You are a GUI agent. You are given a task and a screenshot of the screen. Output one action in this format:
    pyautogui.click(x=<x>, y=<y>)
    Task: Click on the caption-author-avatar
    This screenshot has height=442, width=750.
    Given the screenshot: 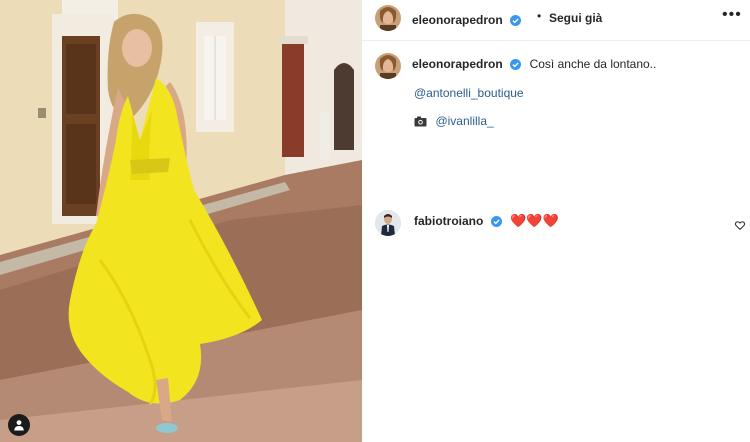 What is the action you would take?
    pyautogui.click(x=388, y=66)
    